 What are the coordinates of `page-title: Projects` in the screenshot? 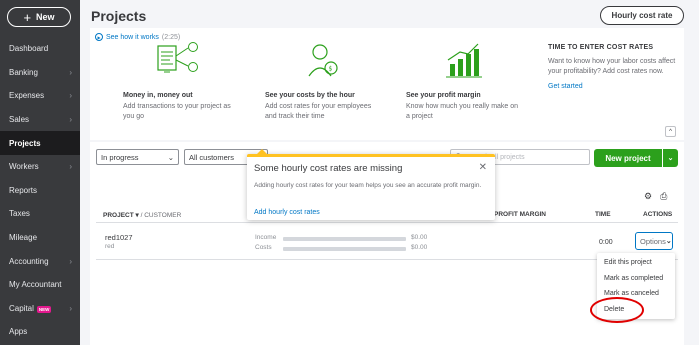 It's located at (119, 16).